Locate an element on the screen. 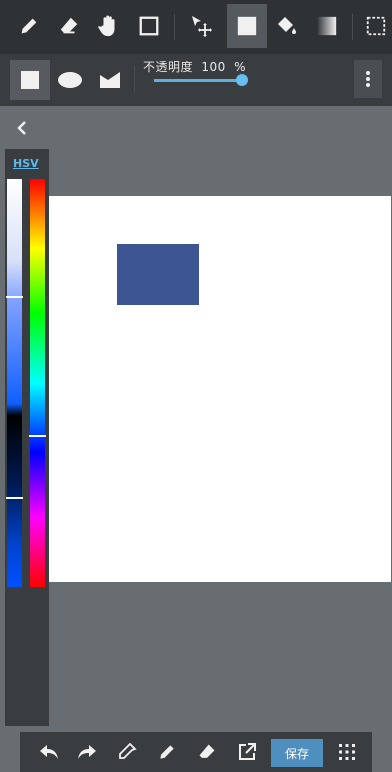 Image resolution: width=392 pixels, height=772 pixels. pen-tool-button is located at coordinates (29, 26).